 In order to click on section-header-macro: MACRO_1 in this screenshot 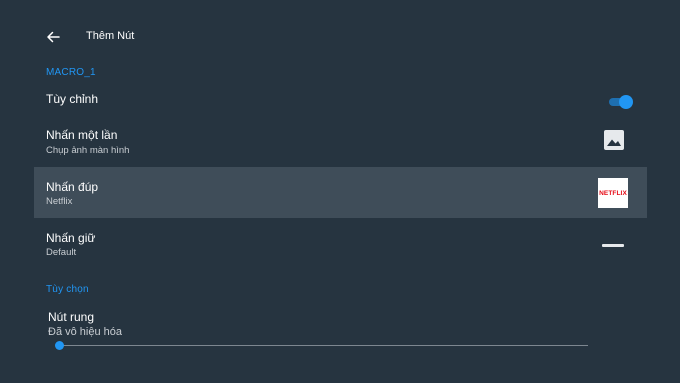, I will do `click(71, 72)`.